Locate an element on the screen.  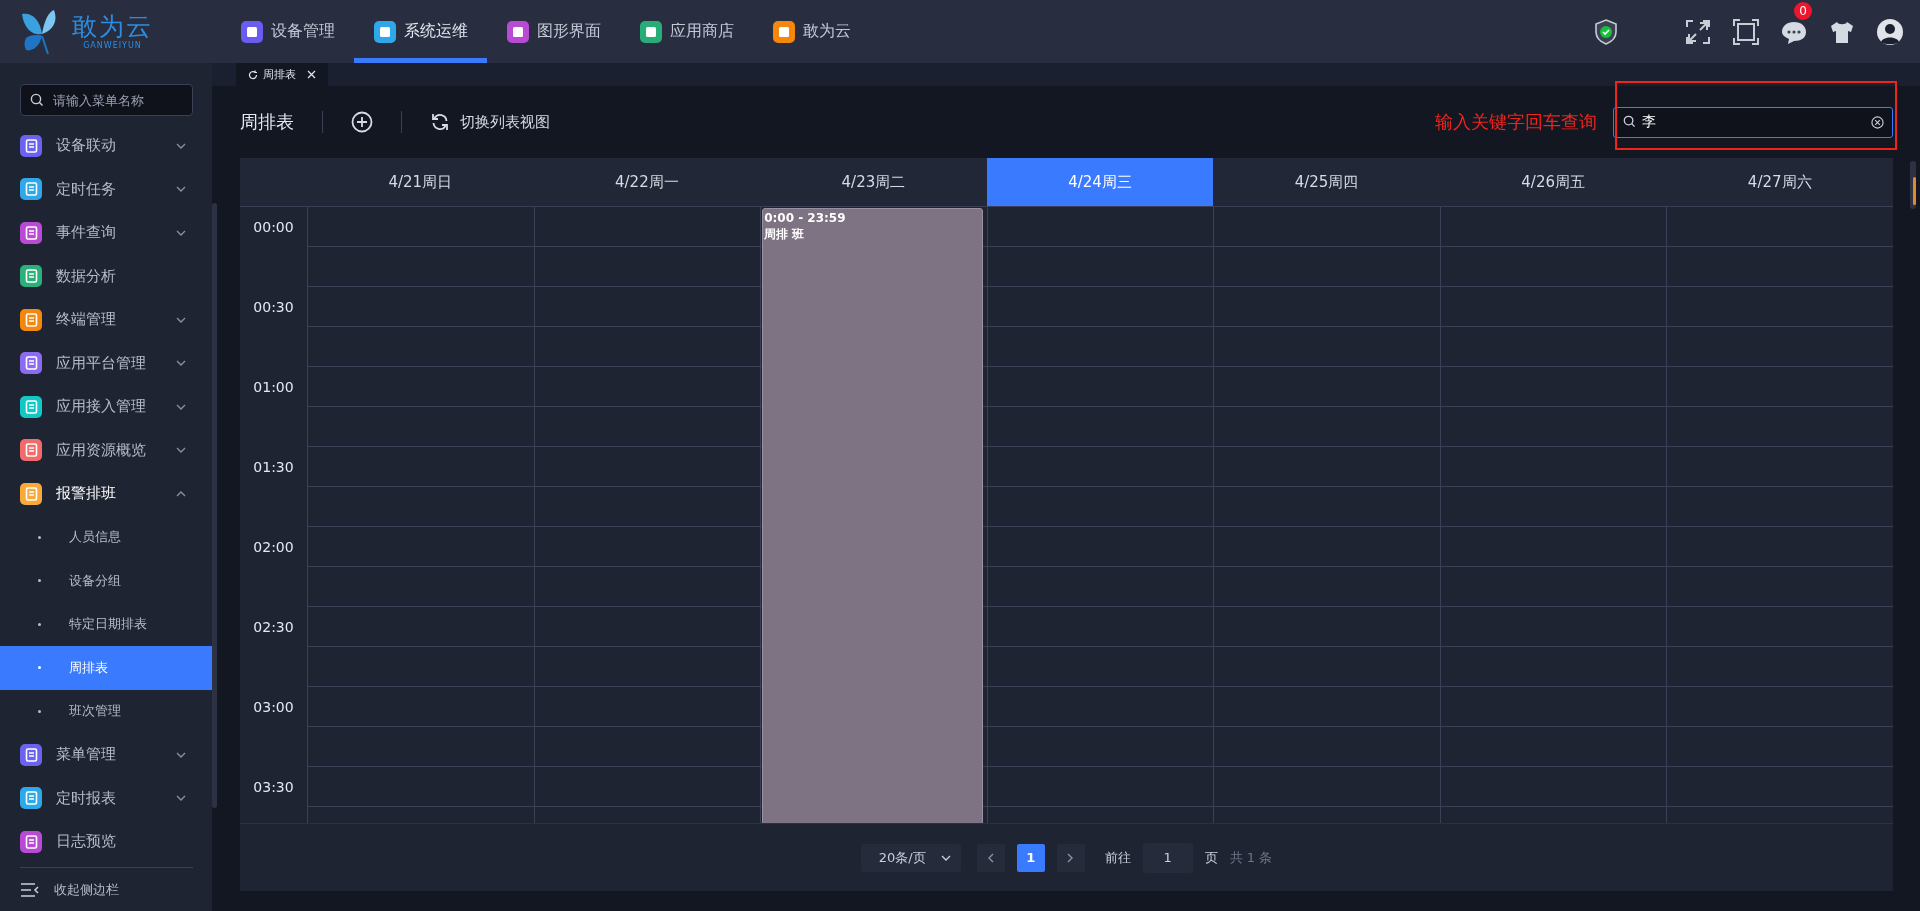
day-header: 4/21周日 is located at coordinates (420, 182).